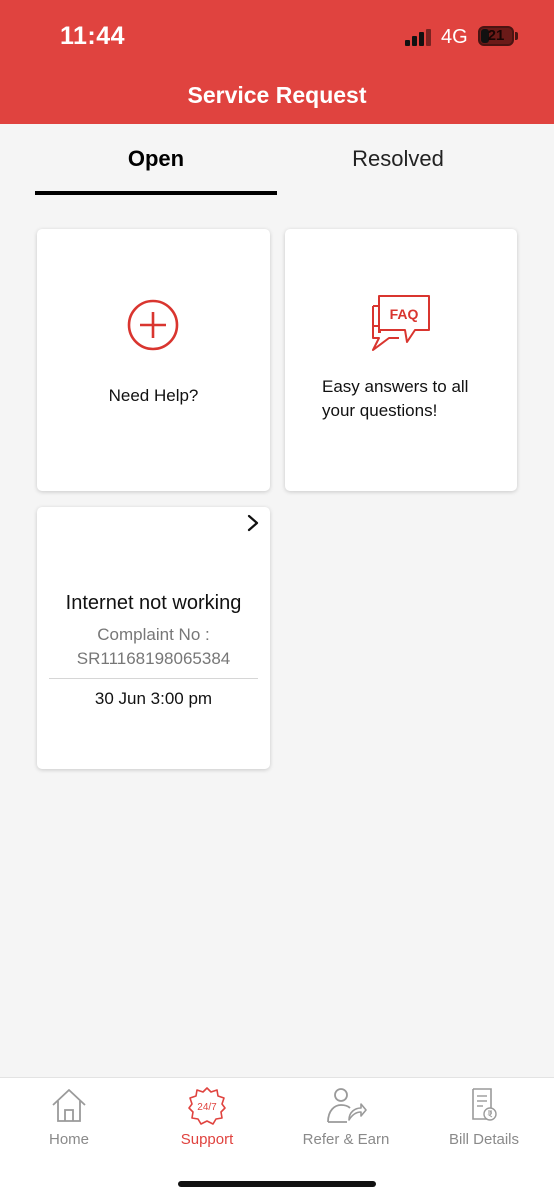 This screenshot has width=554, height=1200. I want to click on page-title: Service Request, so click(277, 95).